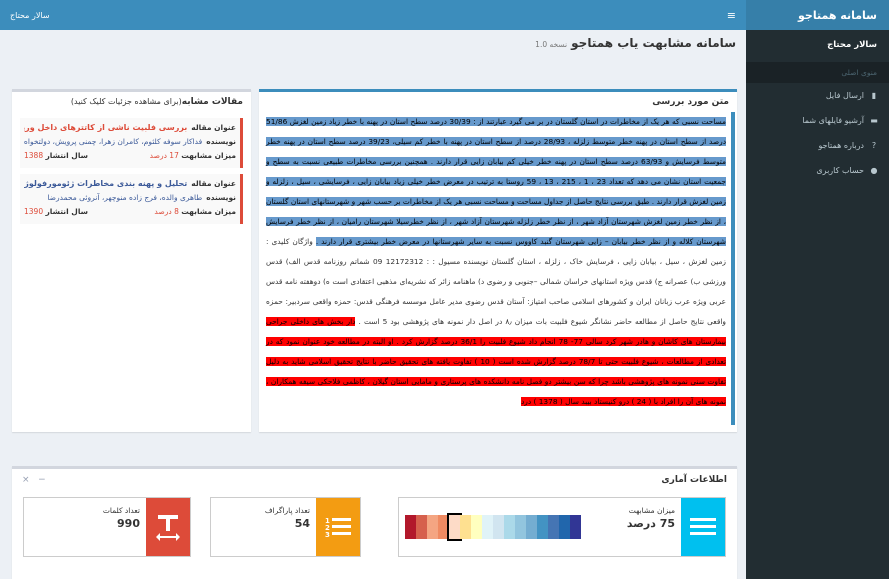  Describe the element at coordinates (373, 15) in the screenshot. I see `top-navbar: سالار محتاج ≡` at that location.